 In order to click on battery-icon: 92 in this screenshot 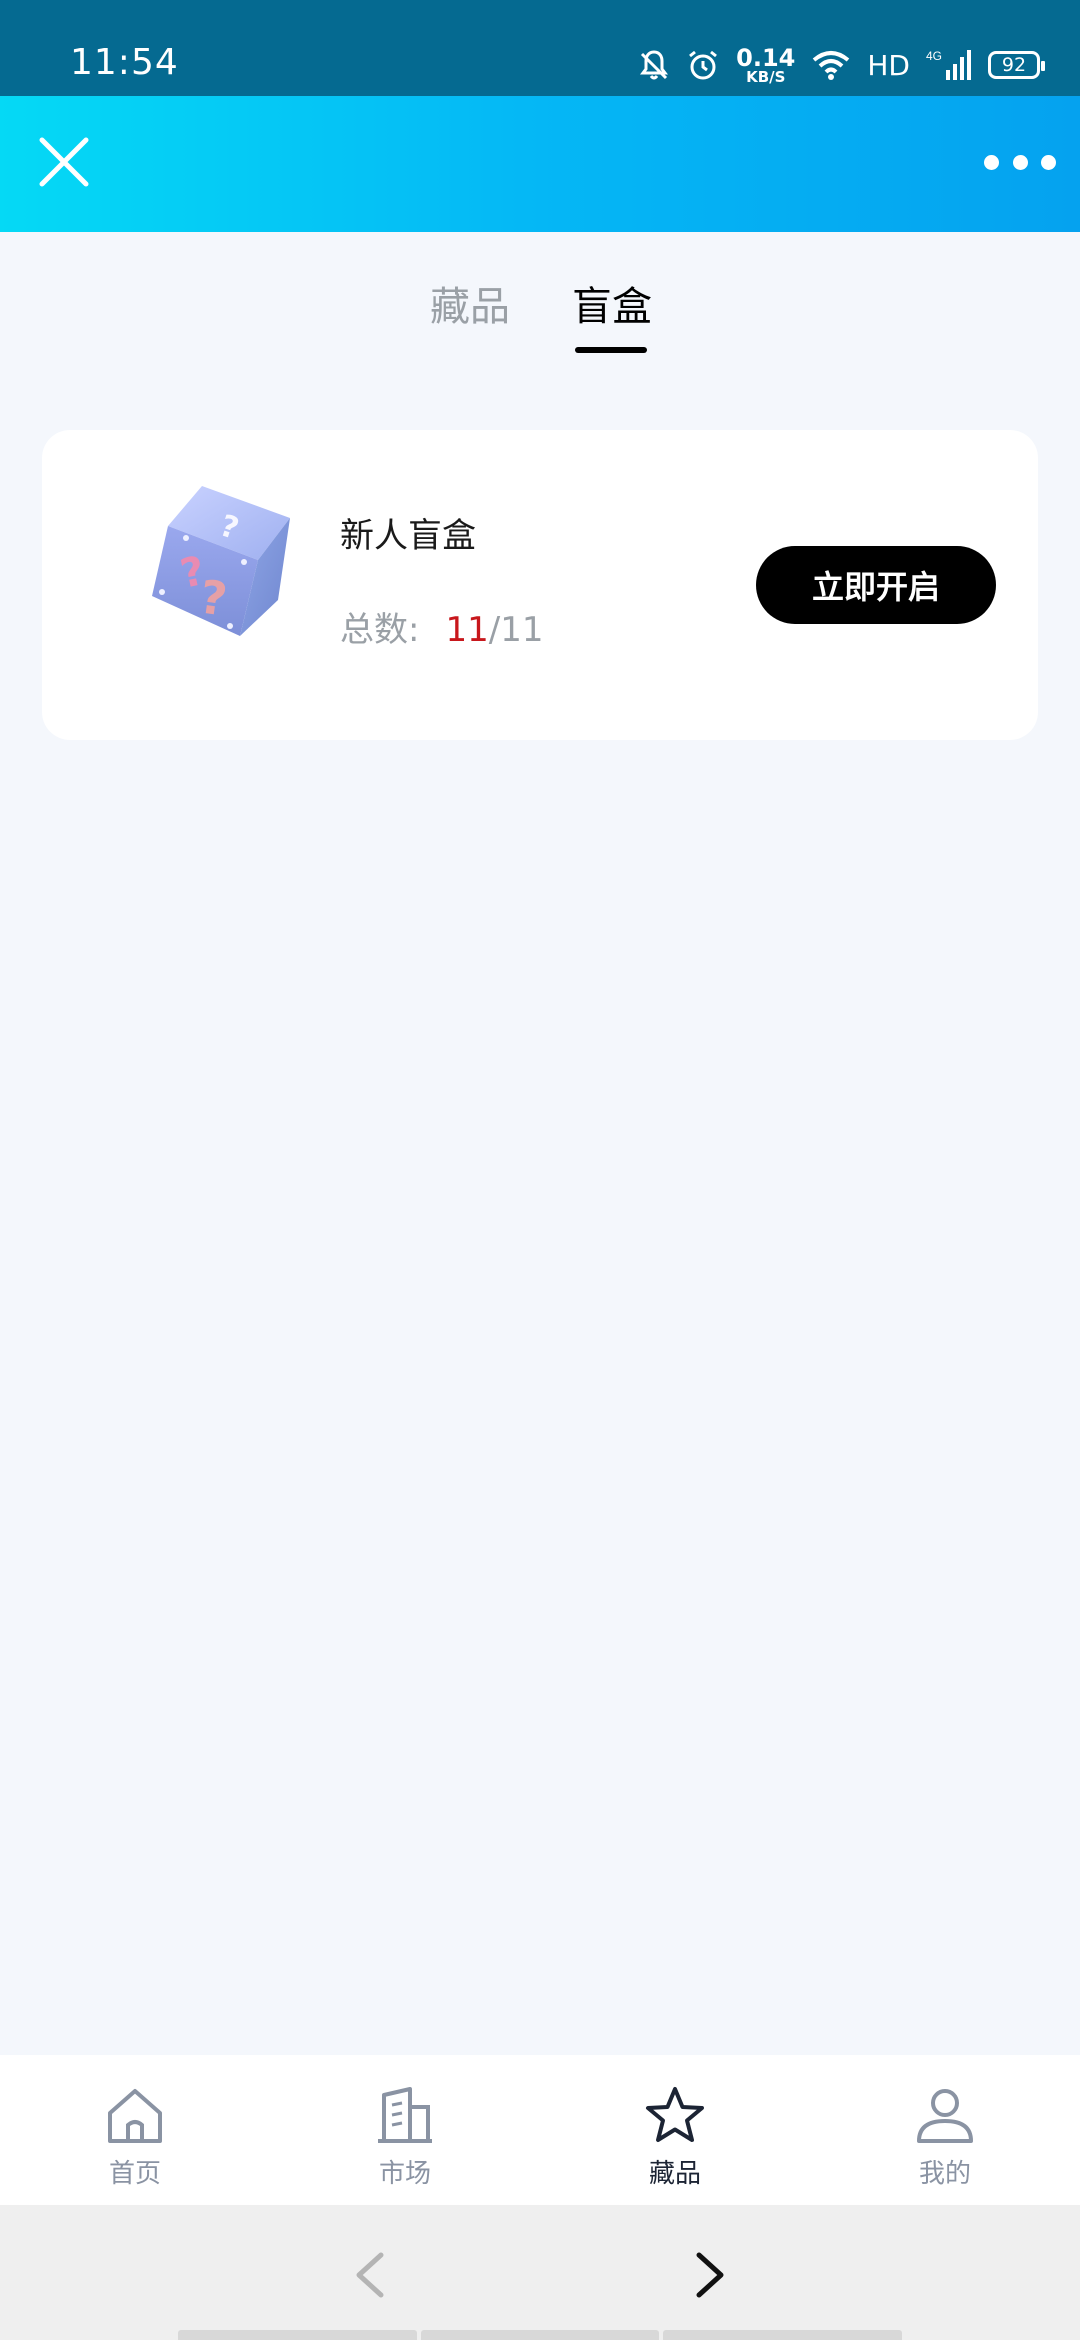, I will do `click(1016, 65)`.